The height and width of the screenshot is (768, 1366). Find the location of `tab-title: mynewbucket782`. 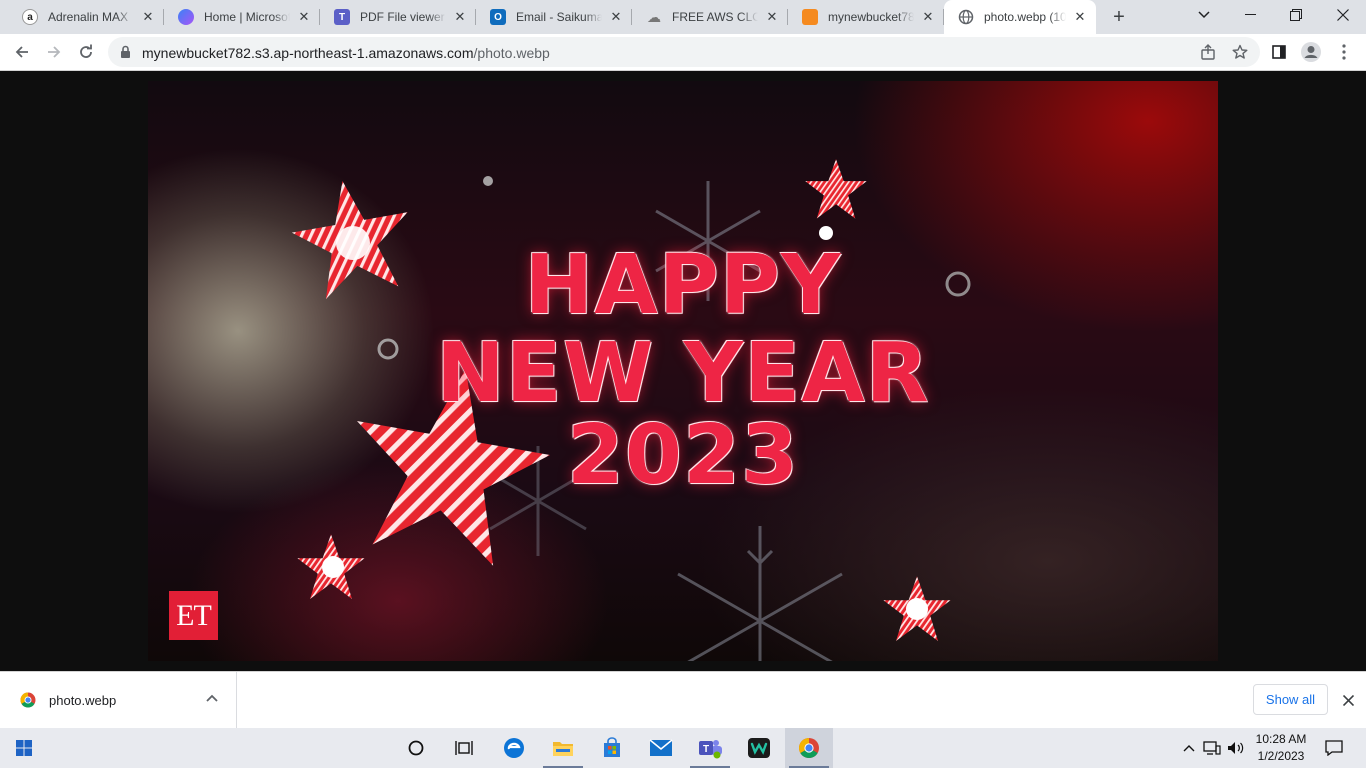

tab-title: mynewbucket782 is located at coordinates (871, 17).